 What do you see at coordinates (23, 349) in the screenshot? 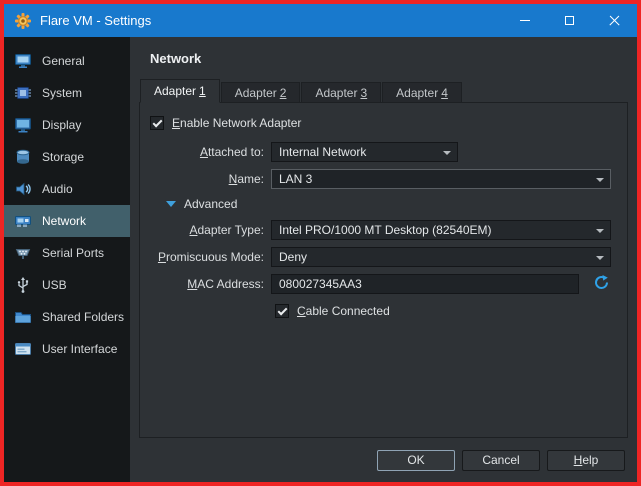
I see `window-ui-icon` at bounding box center [23, 349].